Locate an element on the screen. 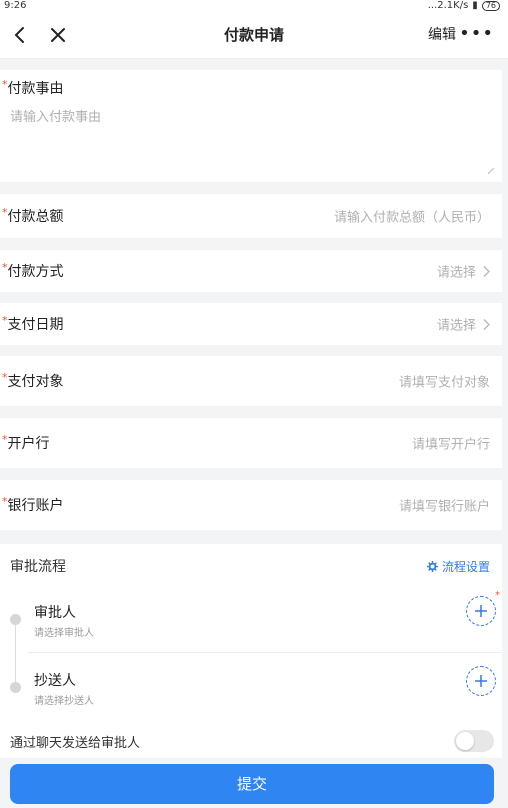 The image size is (508, 808). approver-step-dot is located at coordinates (15, 619).